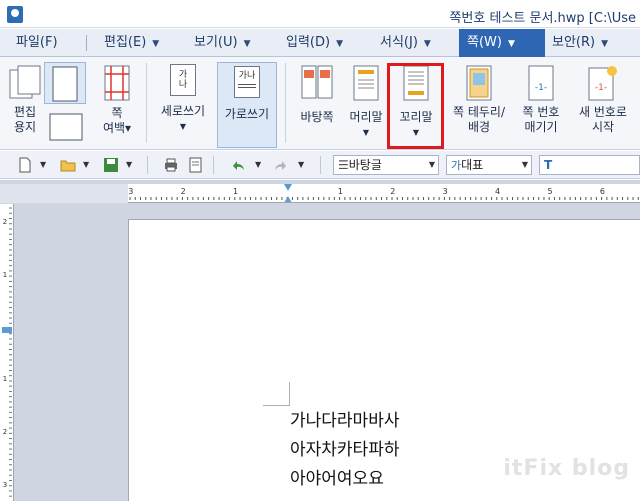 The image size is (640, 501). I want to click on redo-icon, so click(281, 165).